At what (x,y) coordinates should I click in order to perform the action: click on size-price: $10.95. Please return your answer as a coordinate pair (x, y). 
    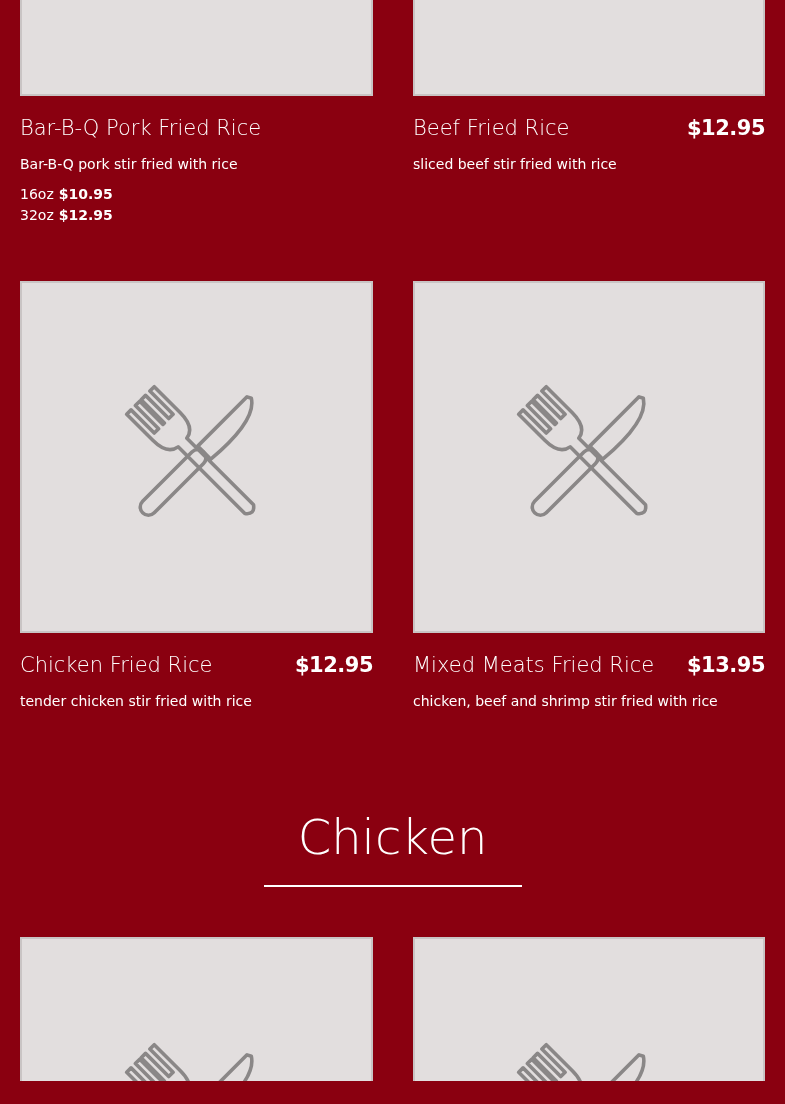
    Looking at the image, I should click on (85, 194).